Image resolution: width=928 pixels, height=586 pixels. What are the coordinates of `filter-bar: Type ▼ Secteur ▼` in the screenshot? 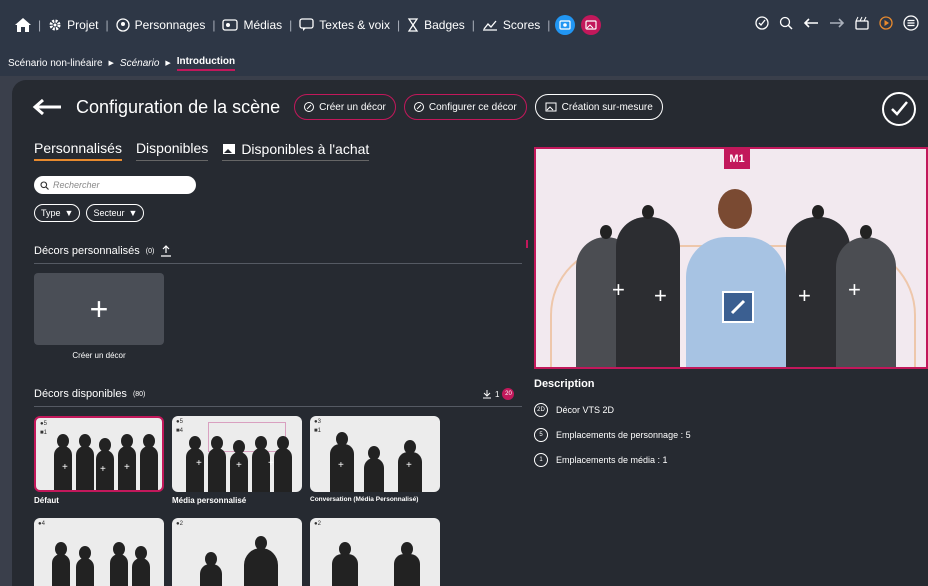 It's located at (89, 213).